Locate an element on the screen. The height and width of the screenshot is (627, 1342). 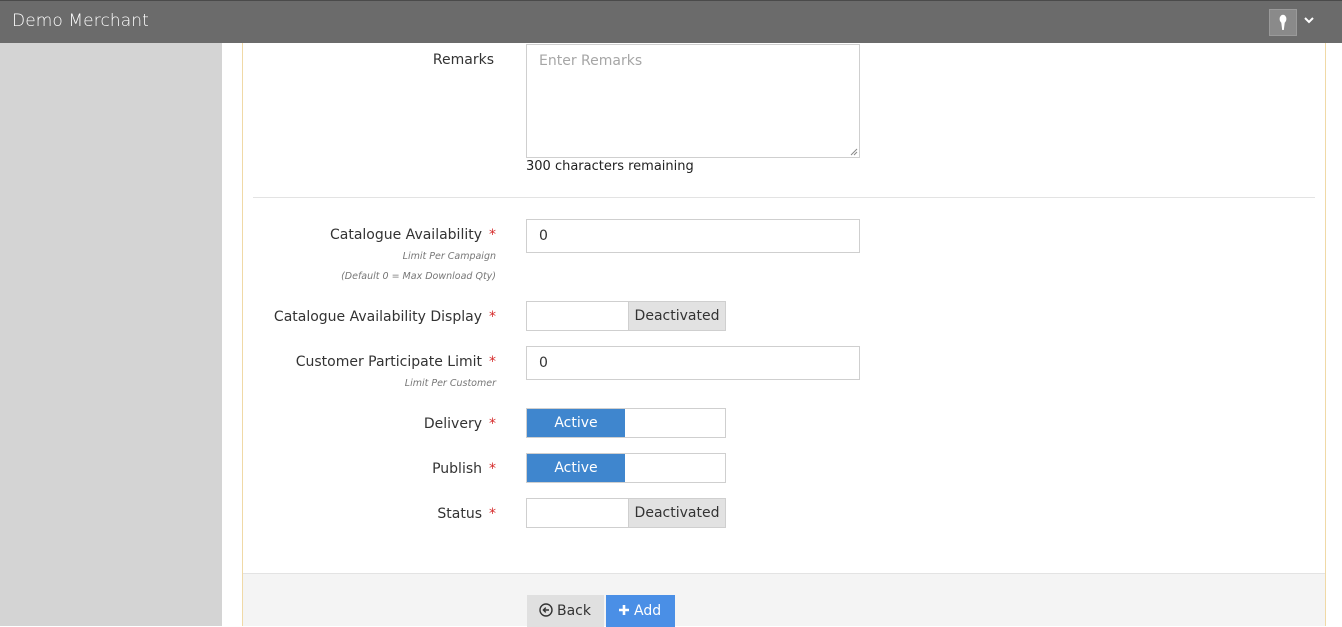
form-footer is located at coordinates (784, 599).